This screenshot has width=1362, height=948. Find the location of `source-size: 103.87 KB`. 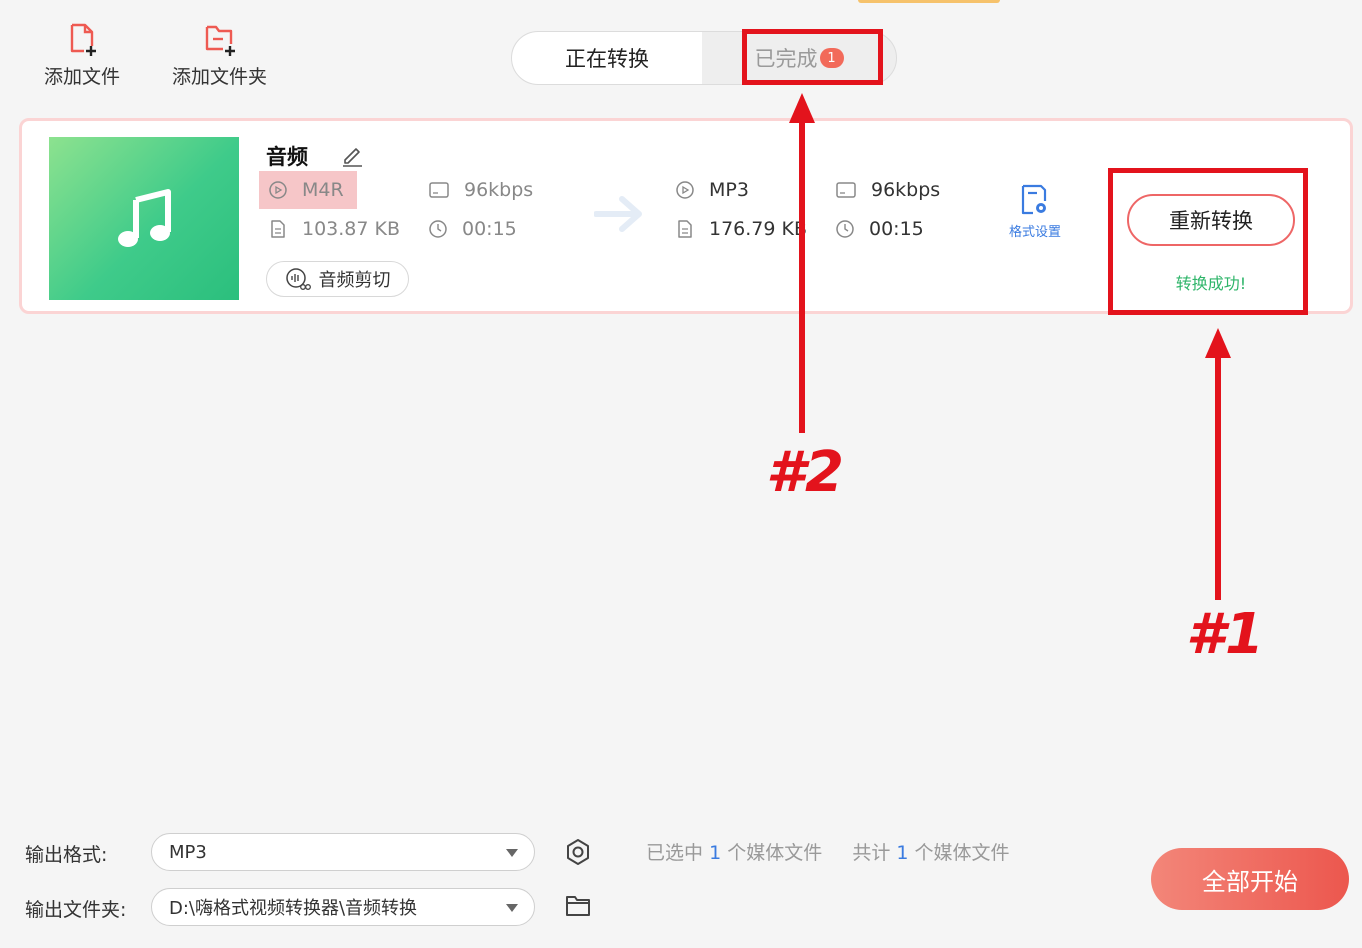

source-size: 103.87 KB is located at coordinates (334, 229).